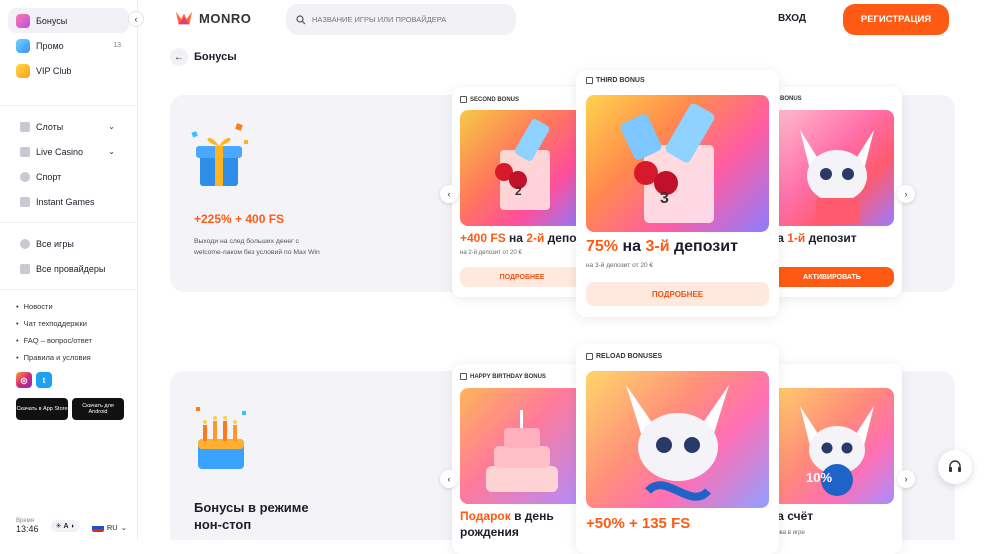  I want to click on sidebar-item-label: VIP Club, so click(54, 70).